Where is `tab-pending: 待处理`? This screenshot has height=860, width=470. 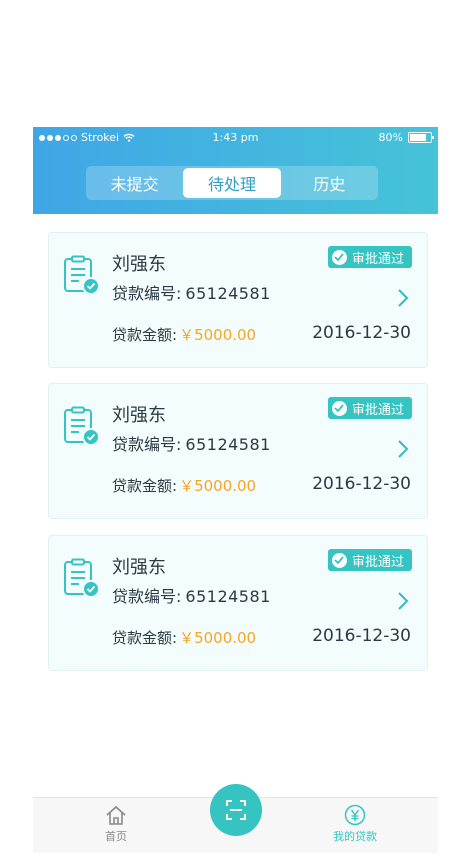
tab-pending: 待处理 is located at coordinates (232, 183).